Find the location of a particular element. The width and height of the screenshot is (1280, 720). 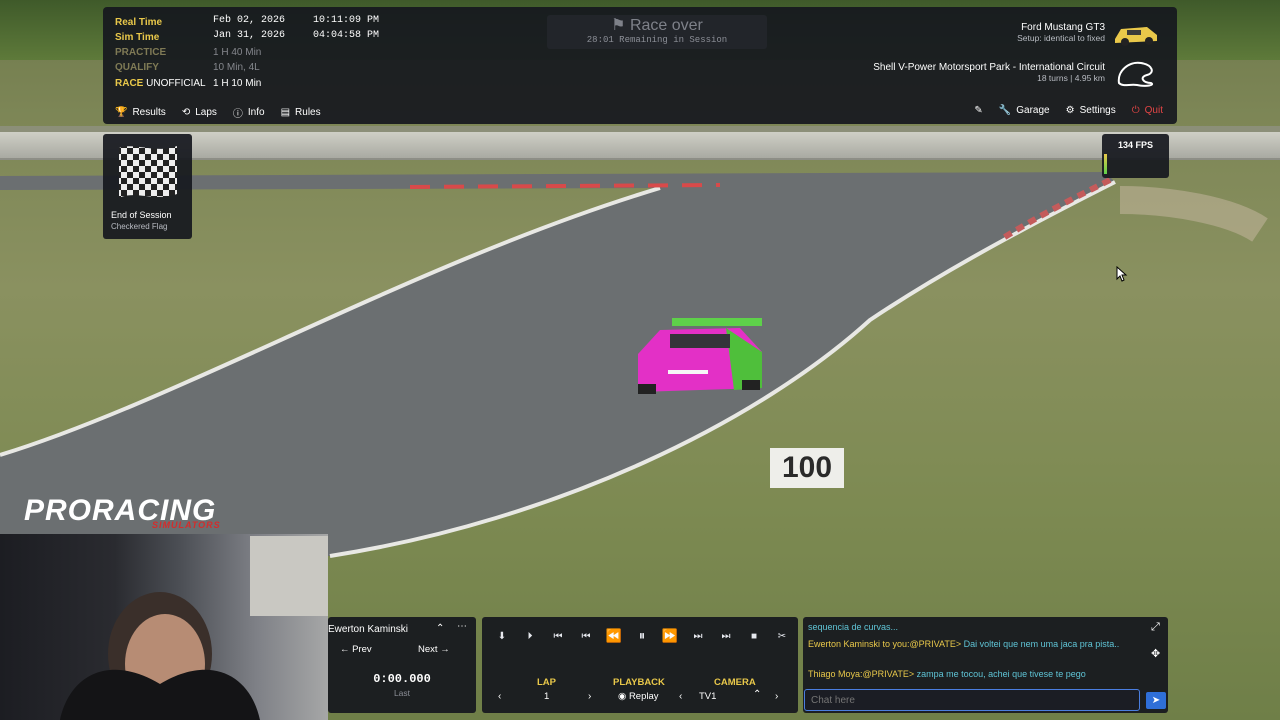

chat-message-text: zampa me tocou, achei que tivese te pego is located at coordinates (1001, 674).